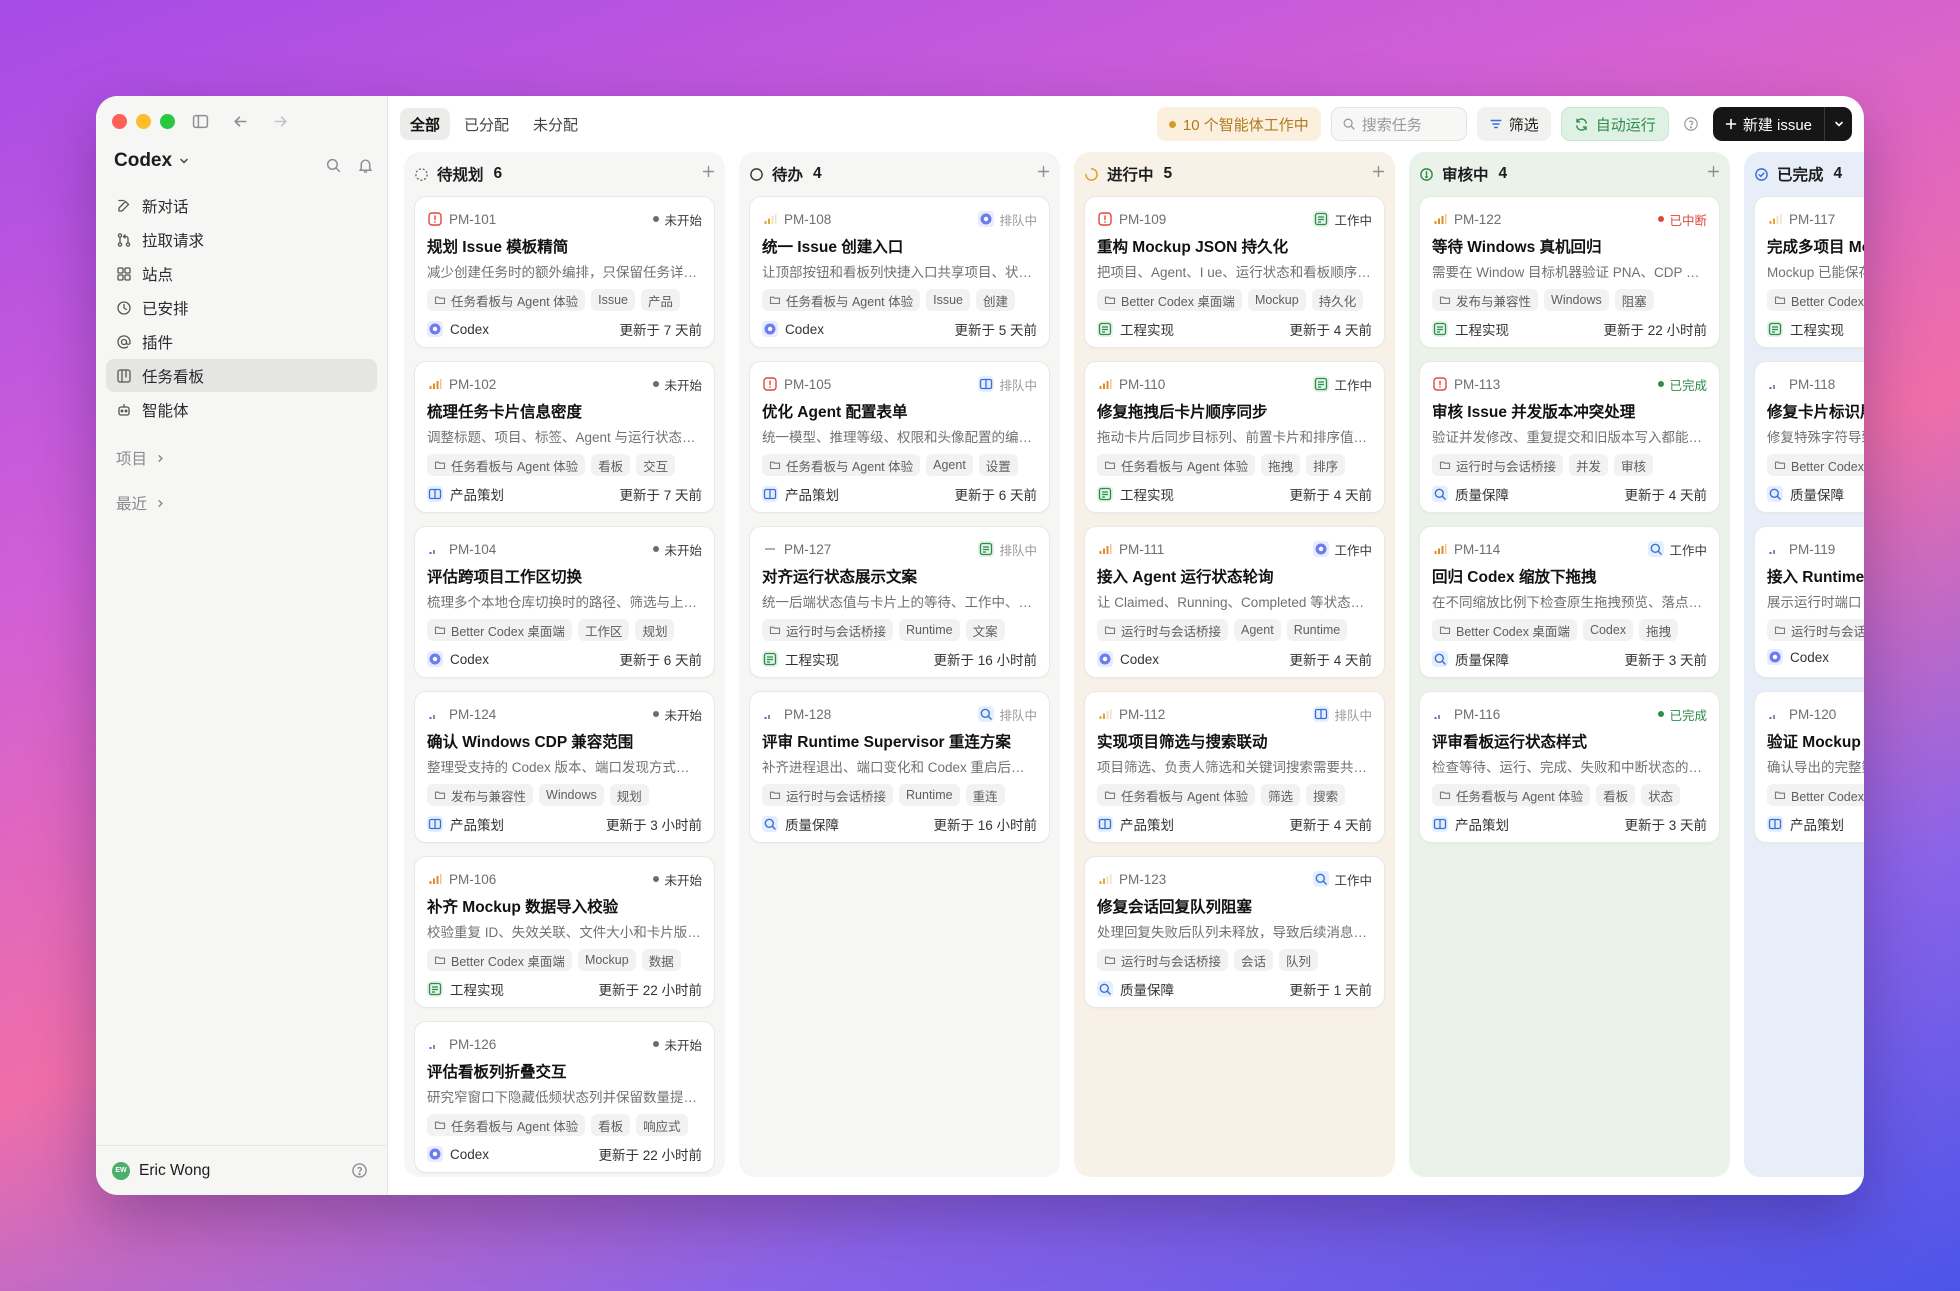 Image resolution: width=1960 pixels, height=1291 pixels. Describe the element at coordinates (280, 121) in the screenshot. I see `forward-arrow-icon` at that location.